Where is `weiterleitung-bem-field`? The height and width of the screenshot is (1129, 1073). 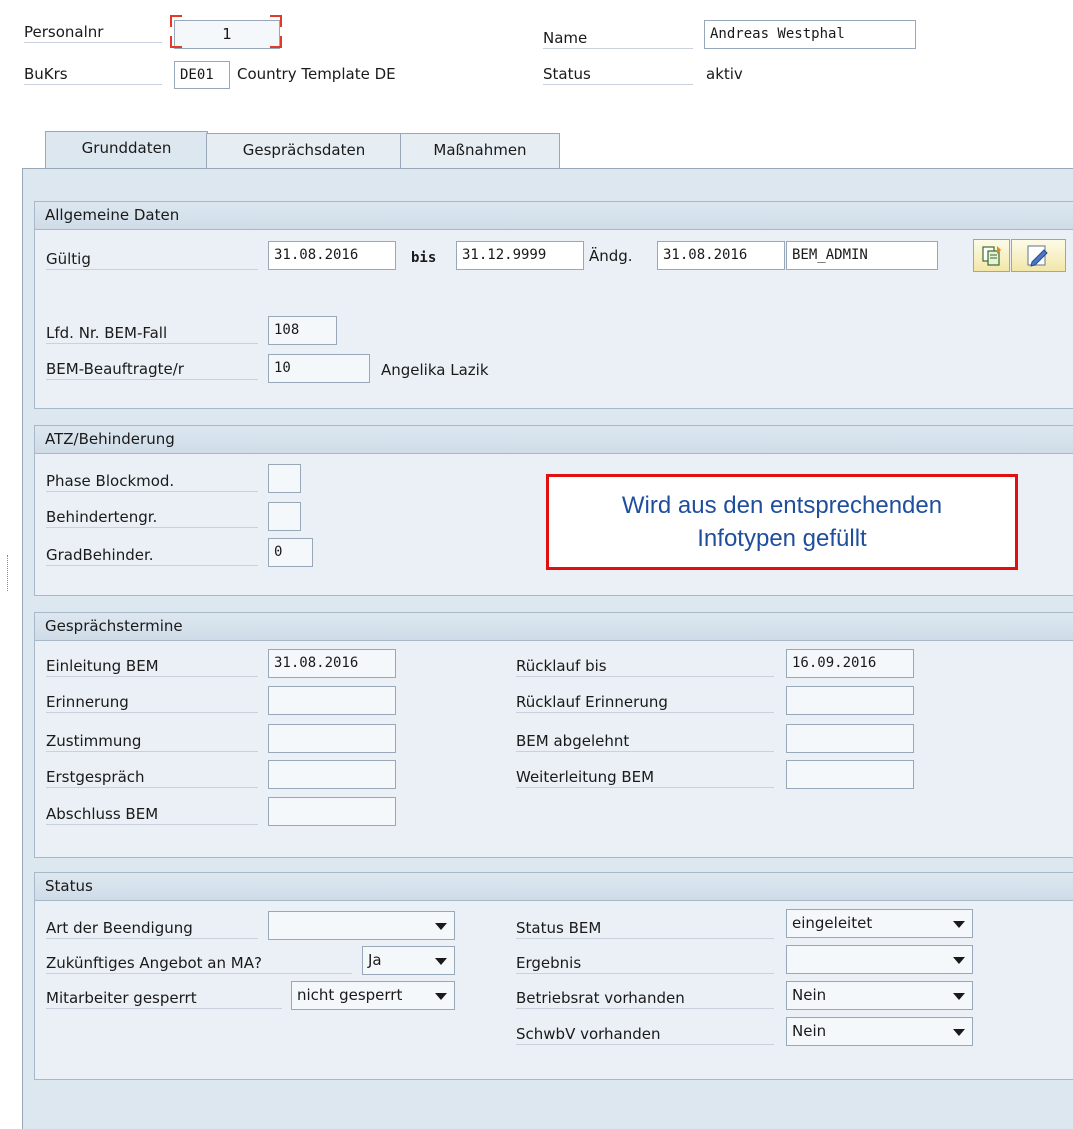 weiterleitung-bem-field is located at coordinates (850, 774).